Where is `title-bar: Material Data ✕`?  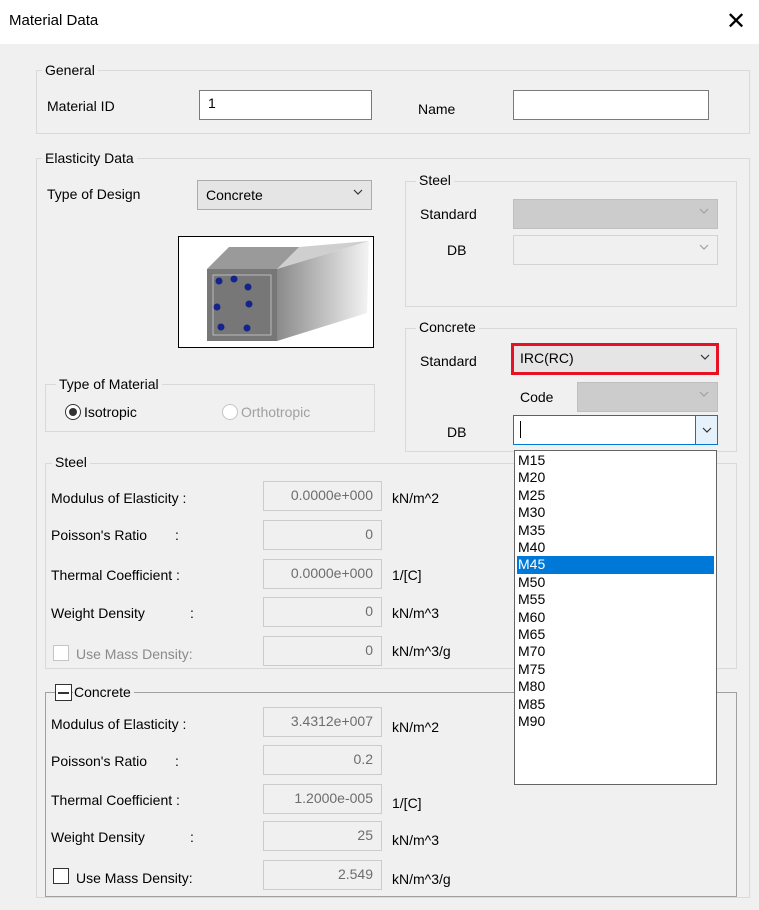 title-bar: Material Data ✕ is located at coordinates (379, 22).